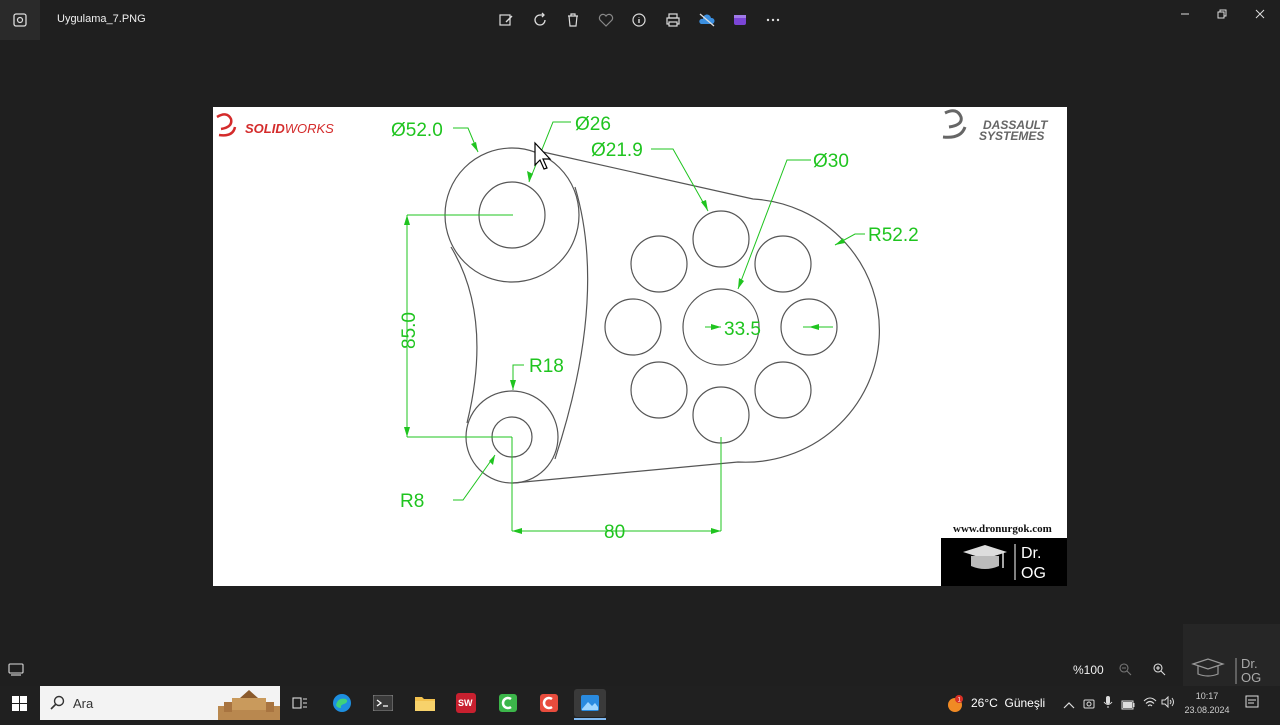  I want to click on dim-d219: Ø21.9, so click(617, 150).